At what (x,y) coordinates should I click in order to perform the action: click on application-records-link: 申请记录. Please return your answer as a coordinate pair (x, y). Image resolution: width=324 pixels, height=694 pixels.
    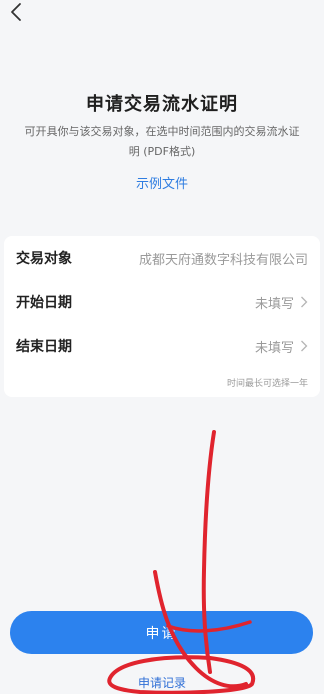
    Looking at the image, I should click on (162, 682).